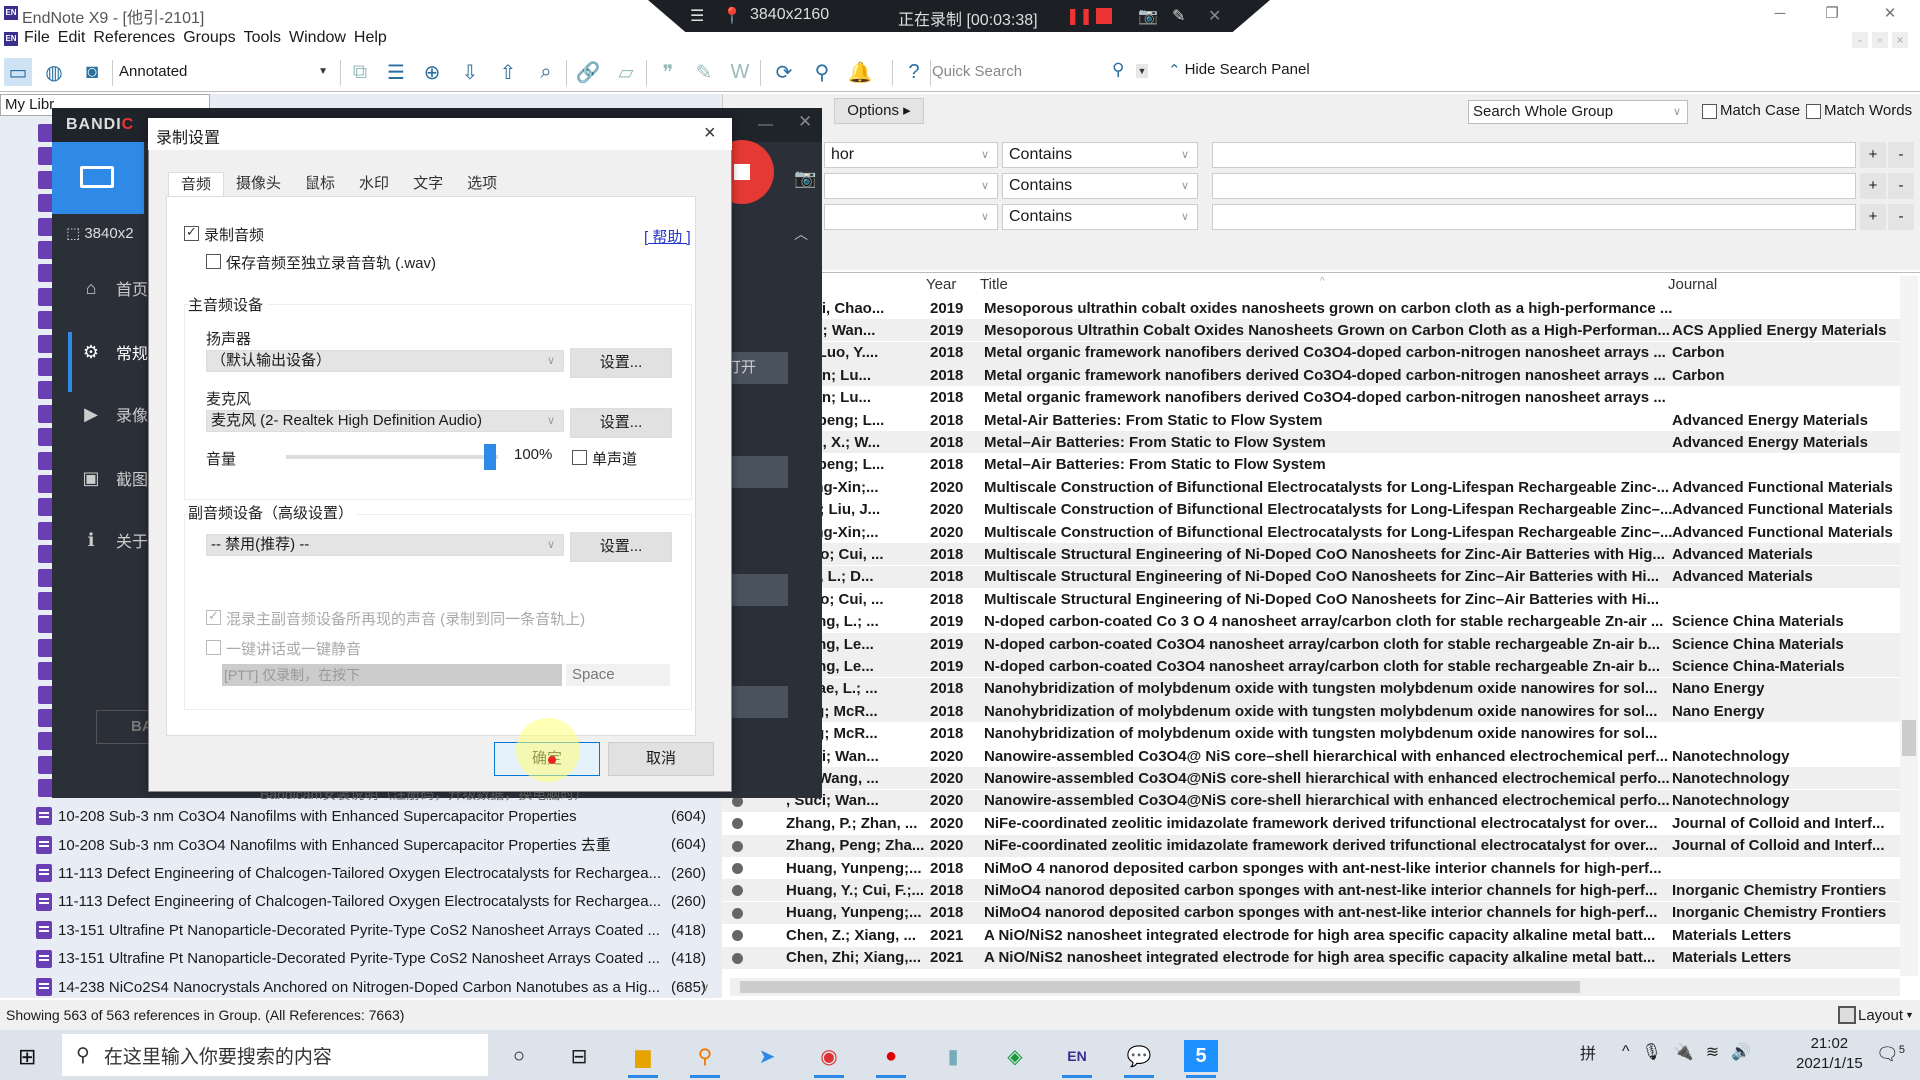  What do you see at coordinates (37, 38) in the screenshot?
I see `menu-item: File` at bounding box center [37, 38].